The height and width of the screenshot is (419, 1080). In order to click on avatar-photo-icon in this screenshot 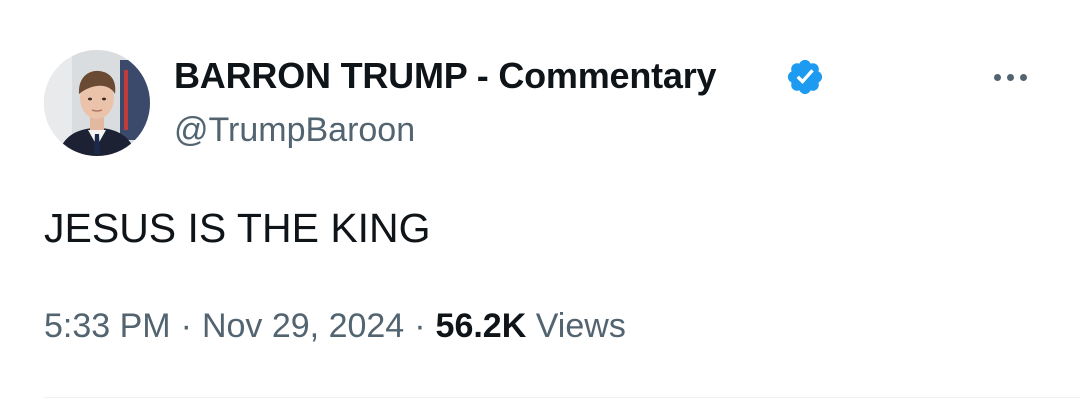, I will do `click(97, 103)`.